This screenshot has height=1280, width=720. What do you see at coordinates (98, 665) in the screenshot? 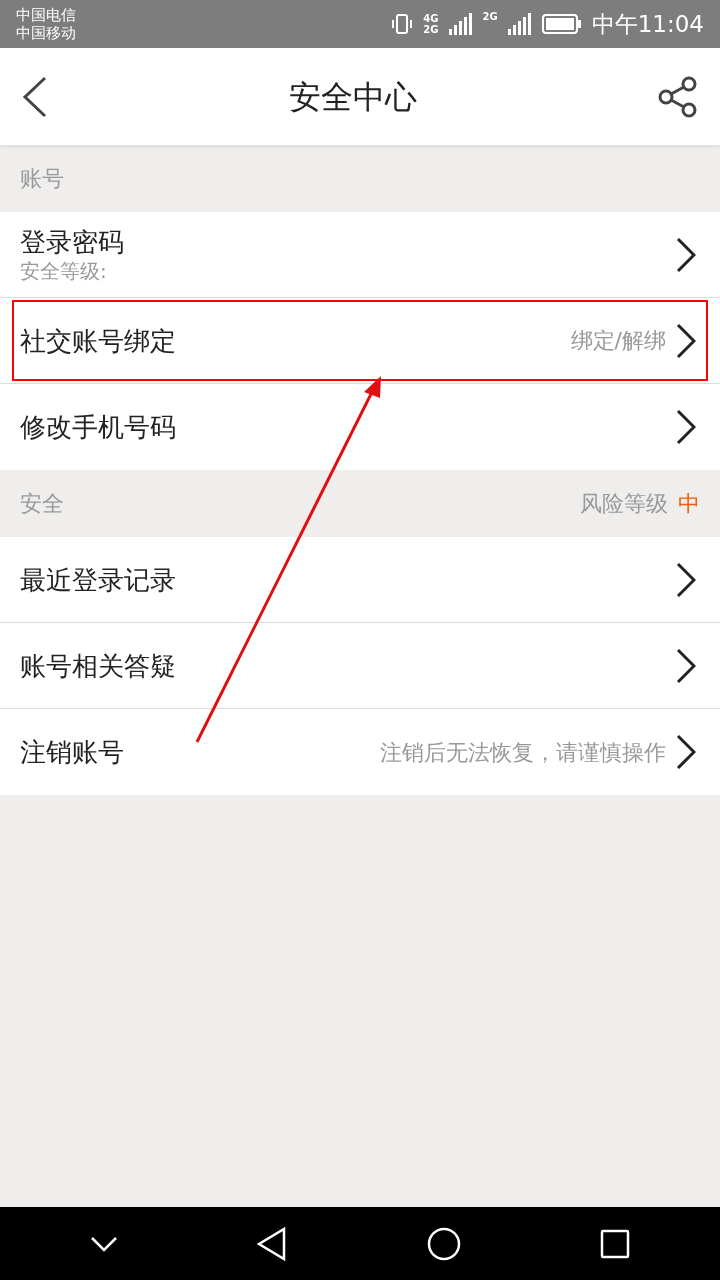
I see `item-title: 账号相关答疑` at bounding box center [98, 665].